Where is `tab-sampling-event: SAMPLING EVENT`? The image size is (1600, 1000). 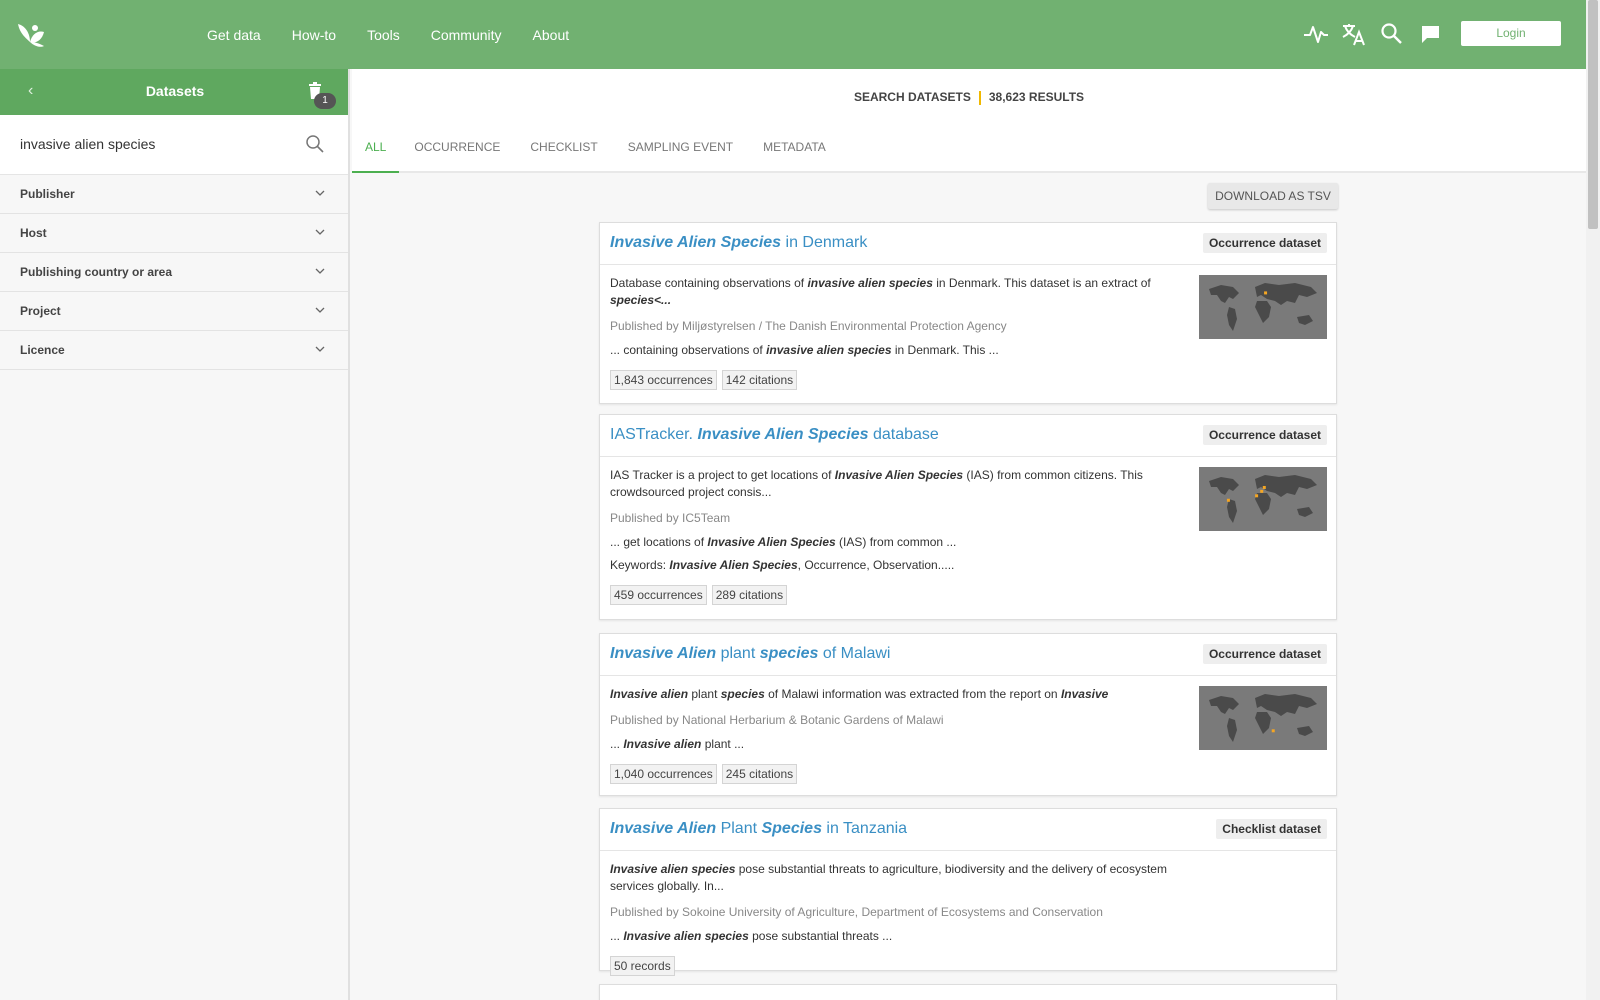
tab-sampling-event: SAMPLING EVENT is located at coordinates (680, 150).